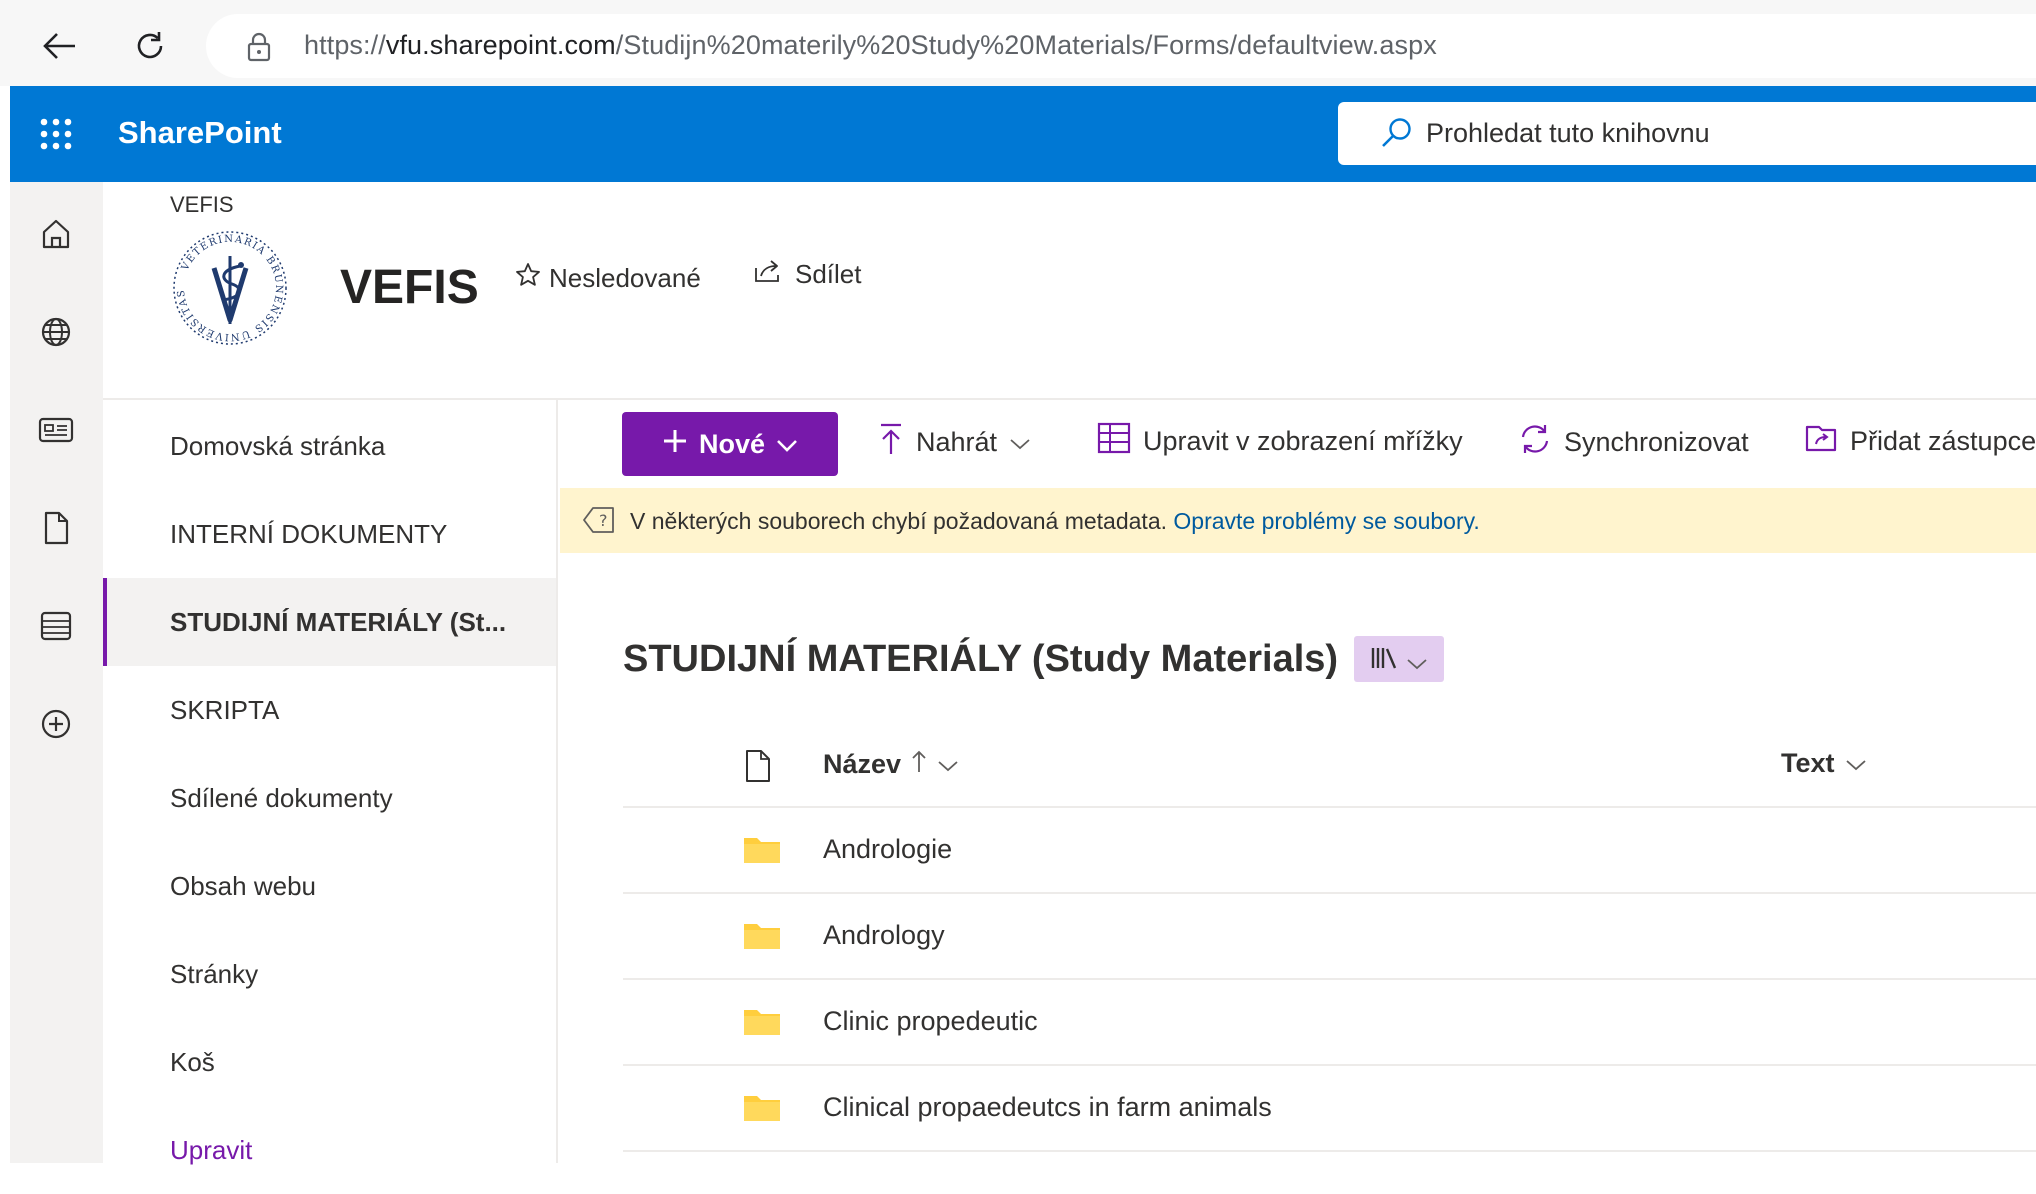 The height and width of the screenshot is (1194, 2036). I want to click on nav-item-pages: Stránky, so click(329, 974).